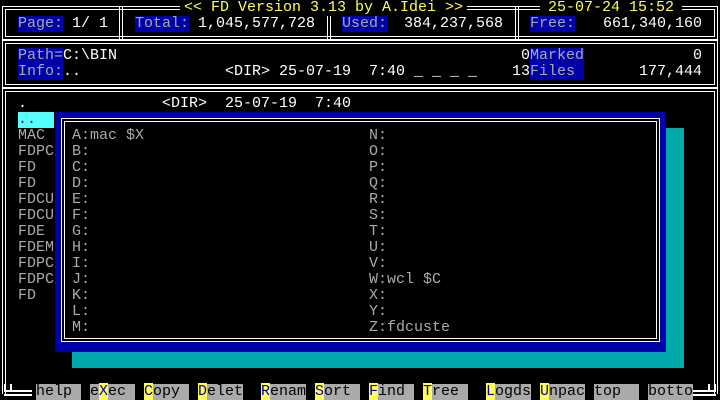  Describe the element at coordinates (320, 391) in the screenshot. I see `fkey-hotkey: S` at that location.